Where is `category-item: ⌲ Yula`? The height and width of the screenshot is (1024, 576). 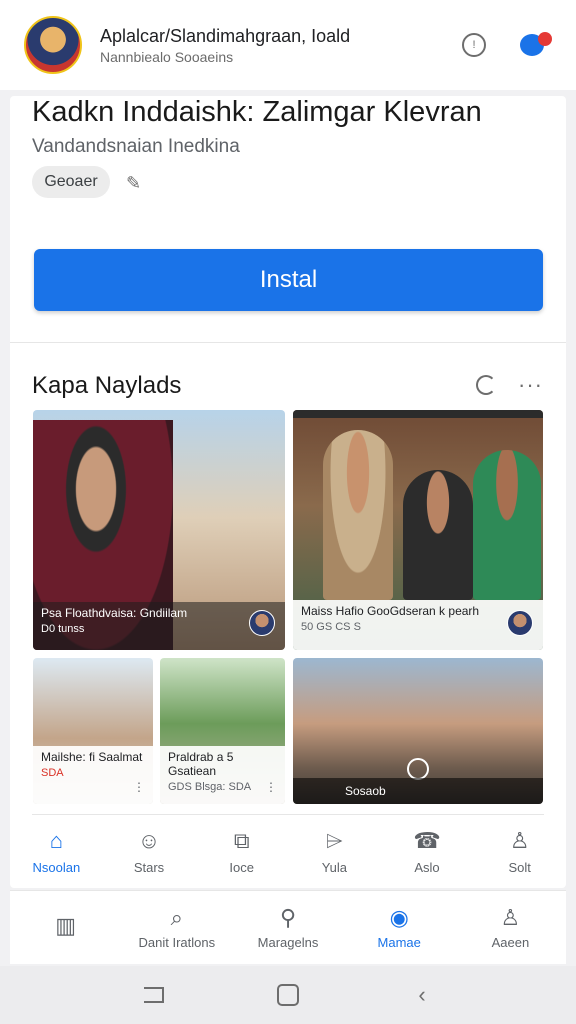
category-item: ⌲ Yula is located at coordinates (334, 851).